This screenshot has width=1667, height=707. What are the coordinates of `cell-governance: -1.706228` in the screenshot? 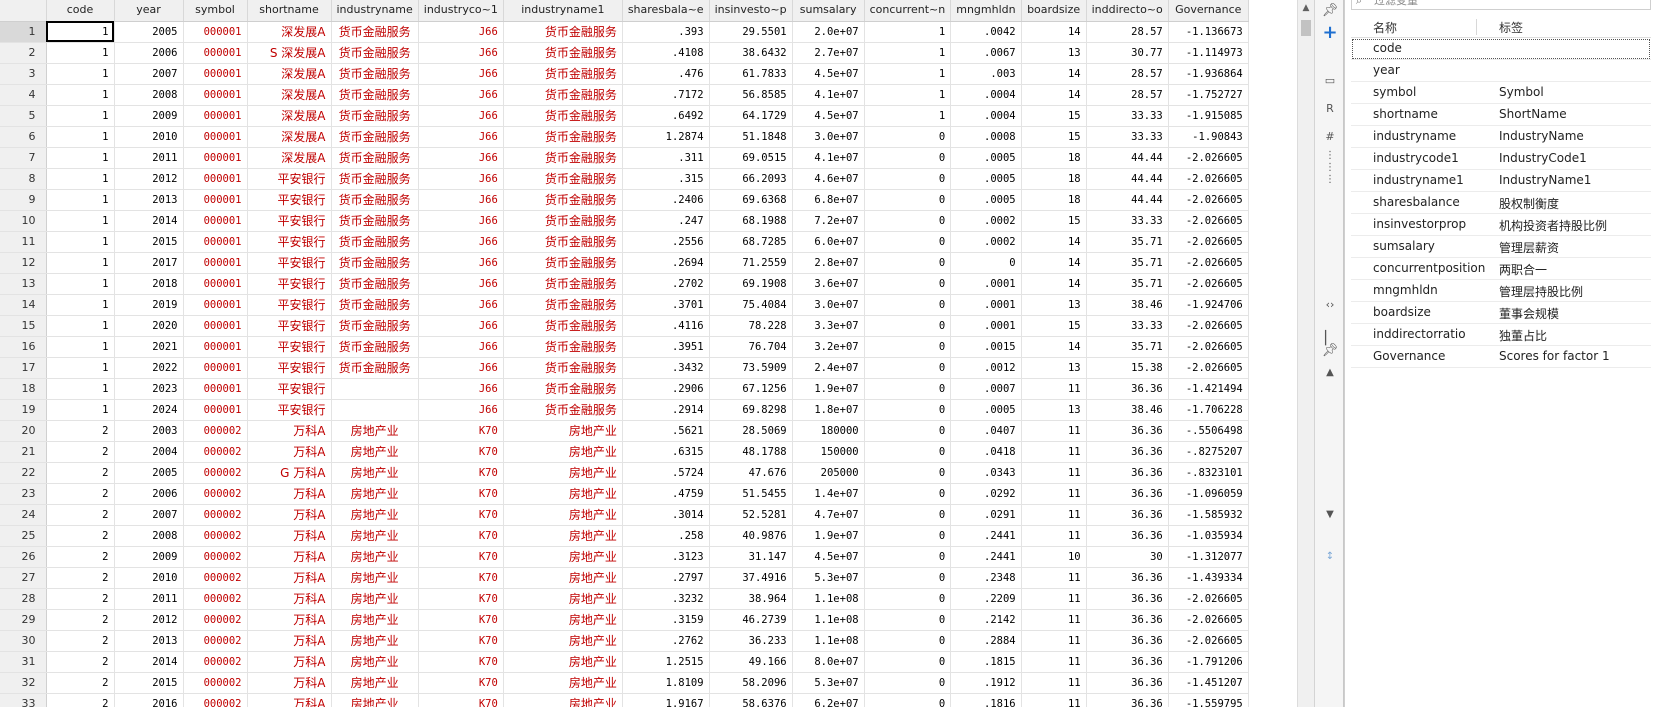 It's located at (1208, 410).